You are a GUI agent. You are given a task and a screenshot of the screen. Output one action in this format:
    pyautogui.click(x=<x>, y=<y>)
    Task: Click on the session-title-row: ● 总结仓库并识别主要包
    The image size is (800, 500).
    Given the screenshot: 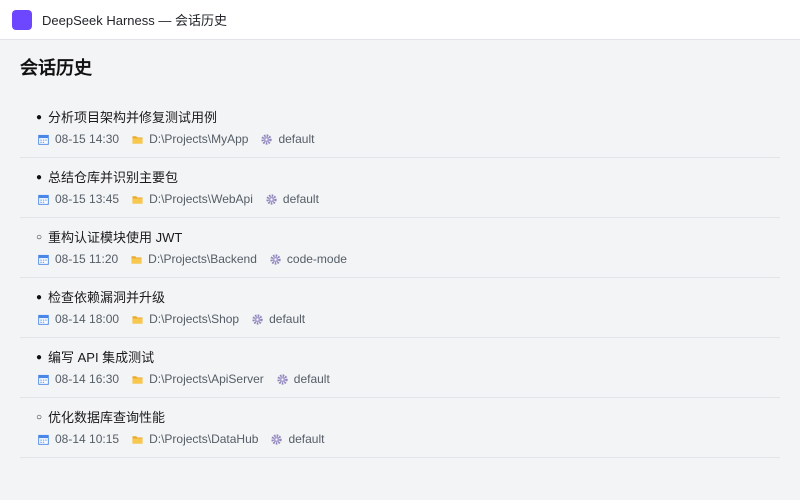 What is the action you would take?
    pyautogui.click(x=408, y=178)
    